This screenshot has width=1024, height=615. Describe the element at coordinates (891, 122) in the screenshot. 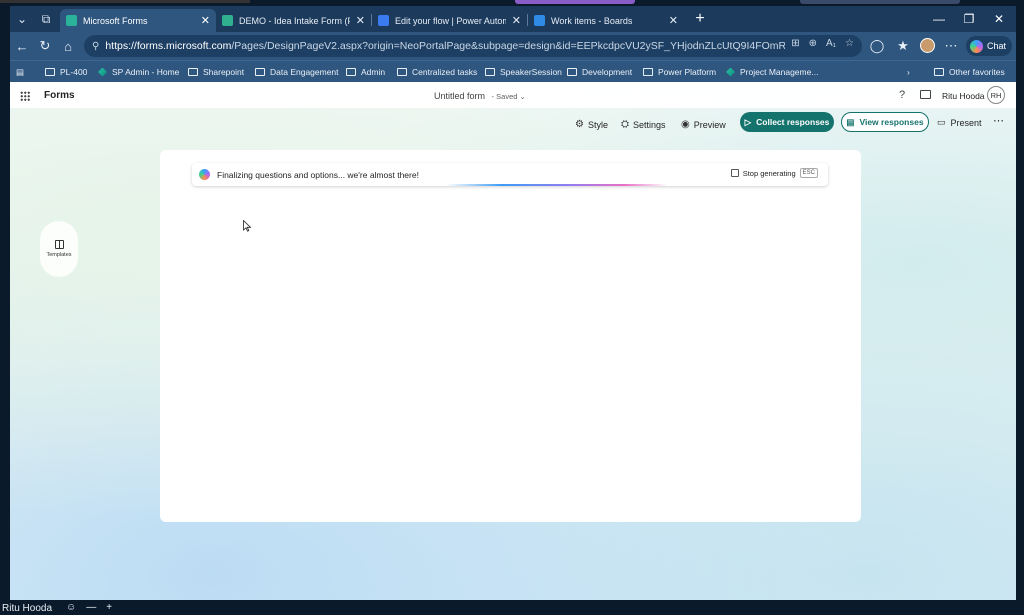

I see `view-responses-label: View responses` at that location.